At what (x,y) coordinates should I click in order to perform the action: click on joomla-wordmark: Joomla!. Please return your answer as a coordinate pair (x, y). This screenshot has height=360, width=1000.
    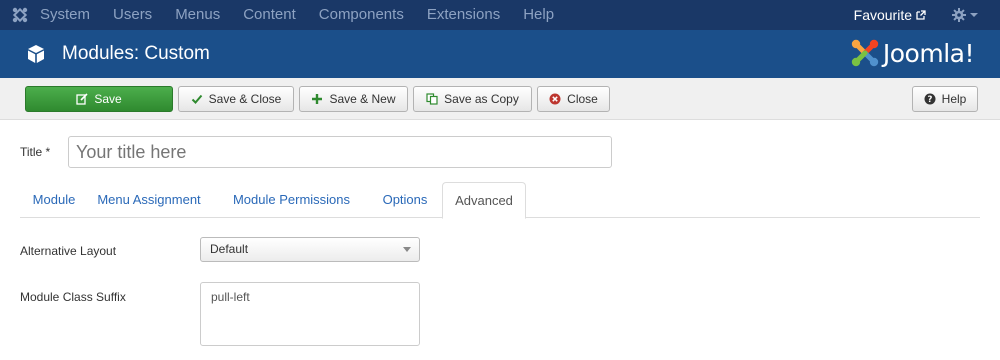
    Looking at the image, I should click on (928, 53).